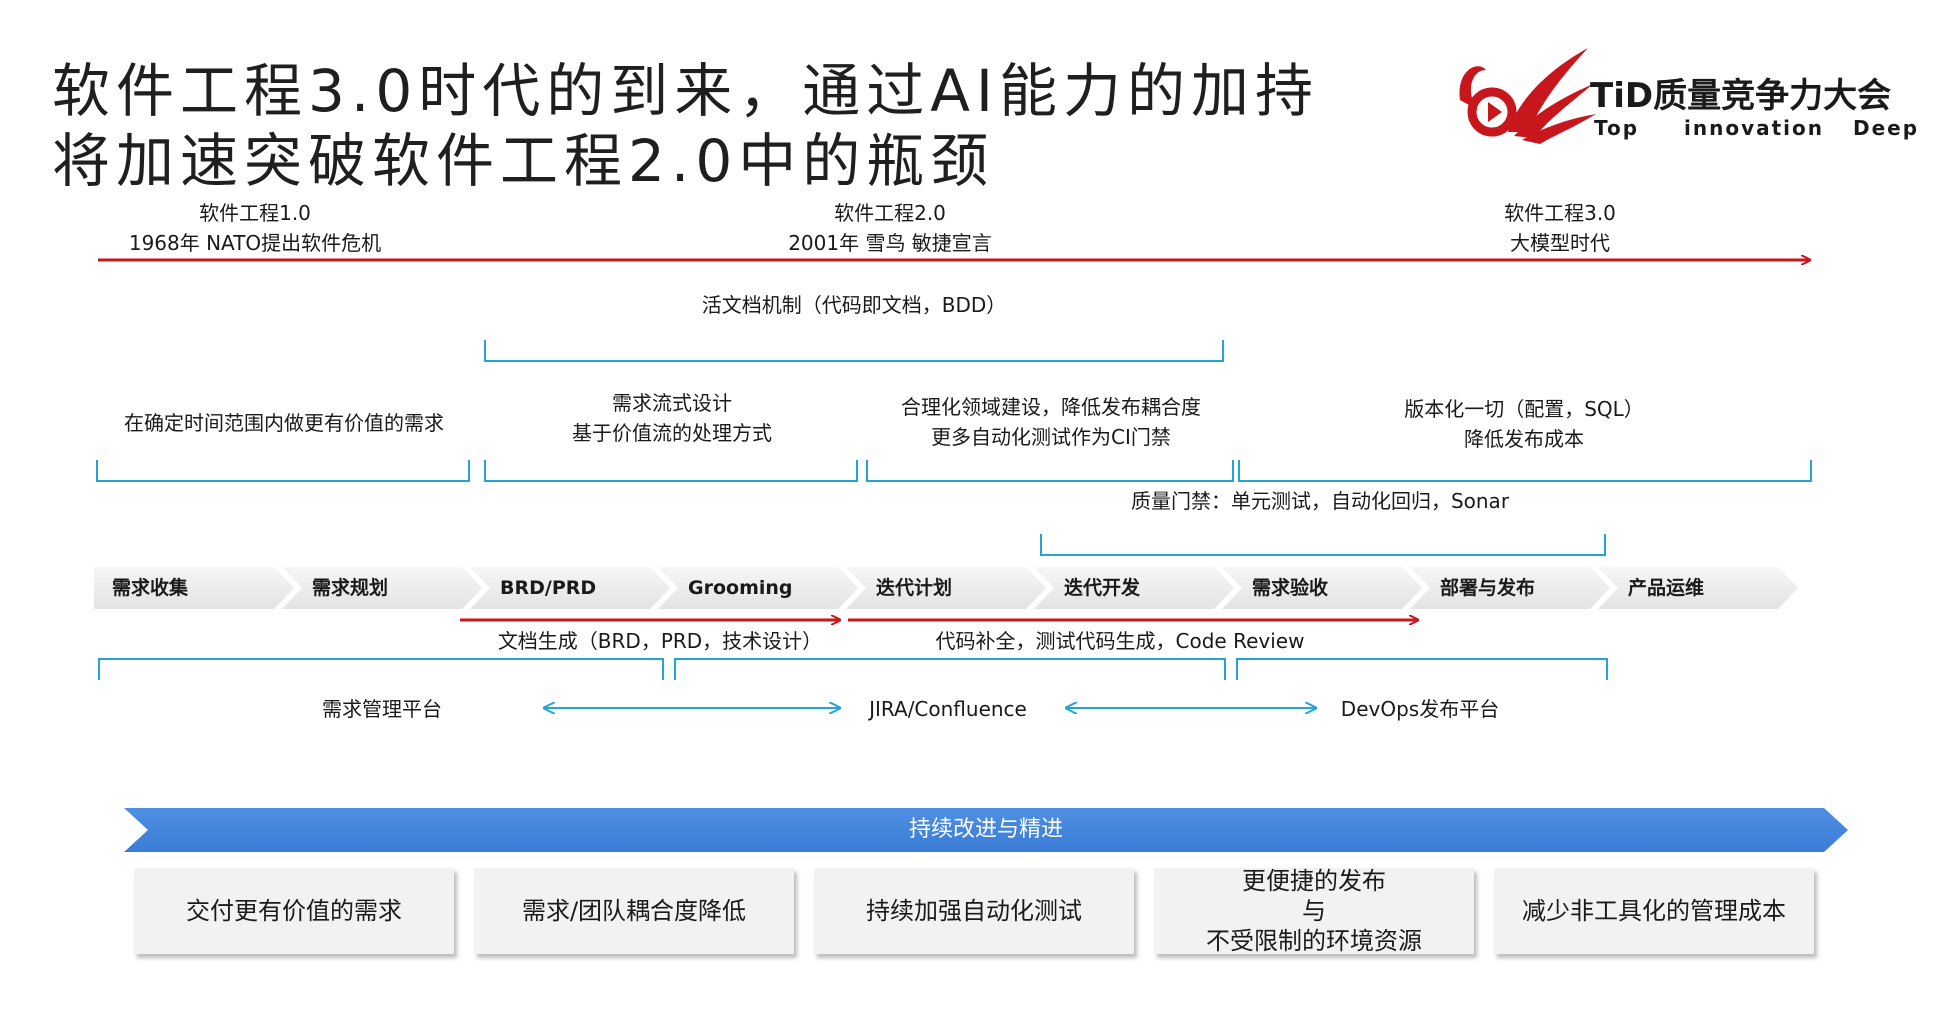 This screenshot has width=1942, height=1036. I want to click on era-2-detail: 2001年 雪鸟 敏捷宣言, so click(890, 243).